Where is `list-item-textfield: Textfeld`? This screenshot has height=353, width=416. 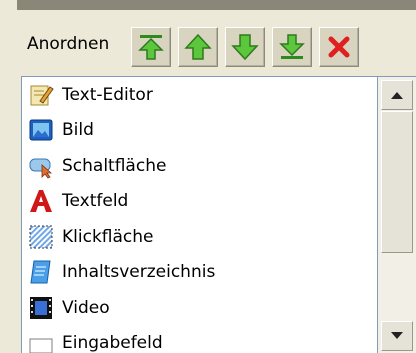 list-item-textfield: Textfeld is located at coordinates (199, 202).